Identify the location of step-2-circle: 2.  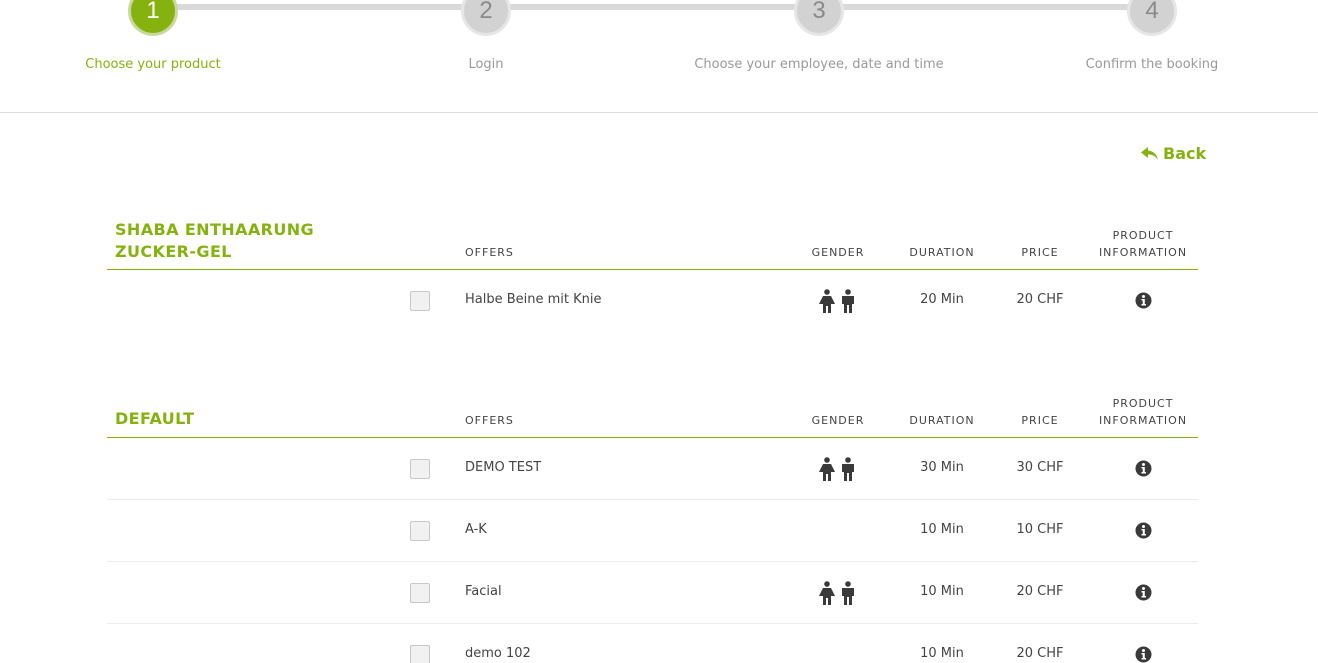
(486, 18).